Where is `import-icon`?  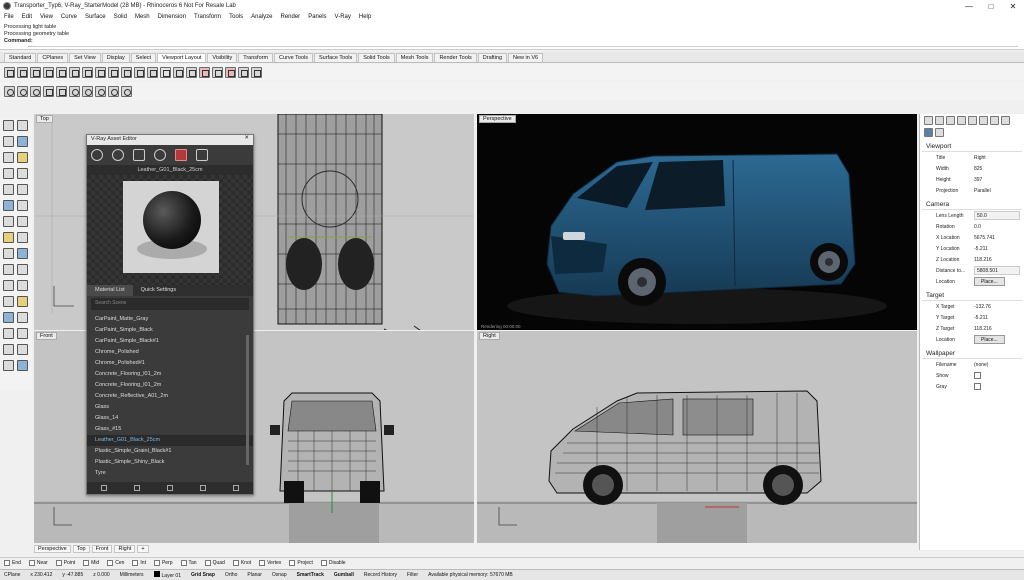
import-icon is located at coordinates (103, 488).